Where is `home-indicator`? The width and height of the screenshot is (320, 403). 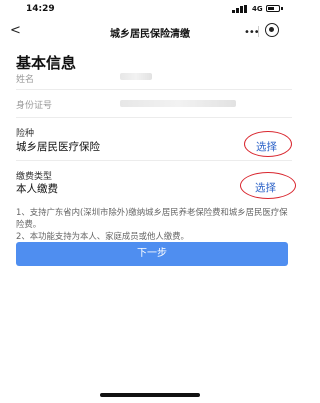 home-indicator is located at coordinates (150, 395).